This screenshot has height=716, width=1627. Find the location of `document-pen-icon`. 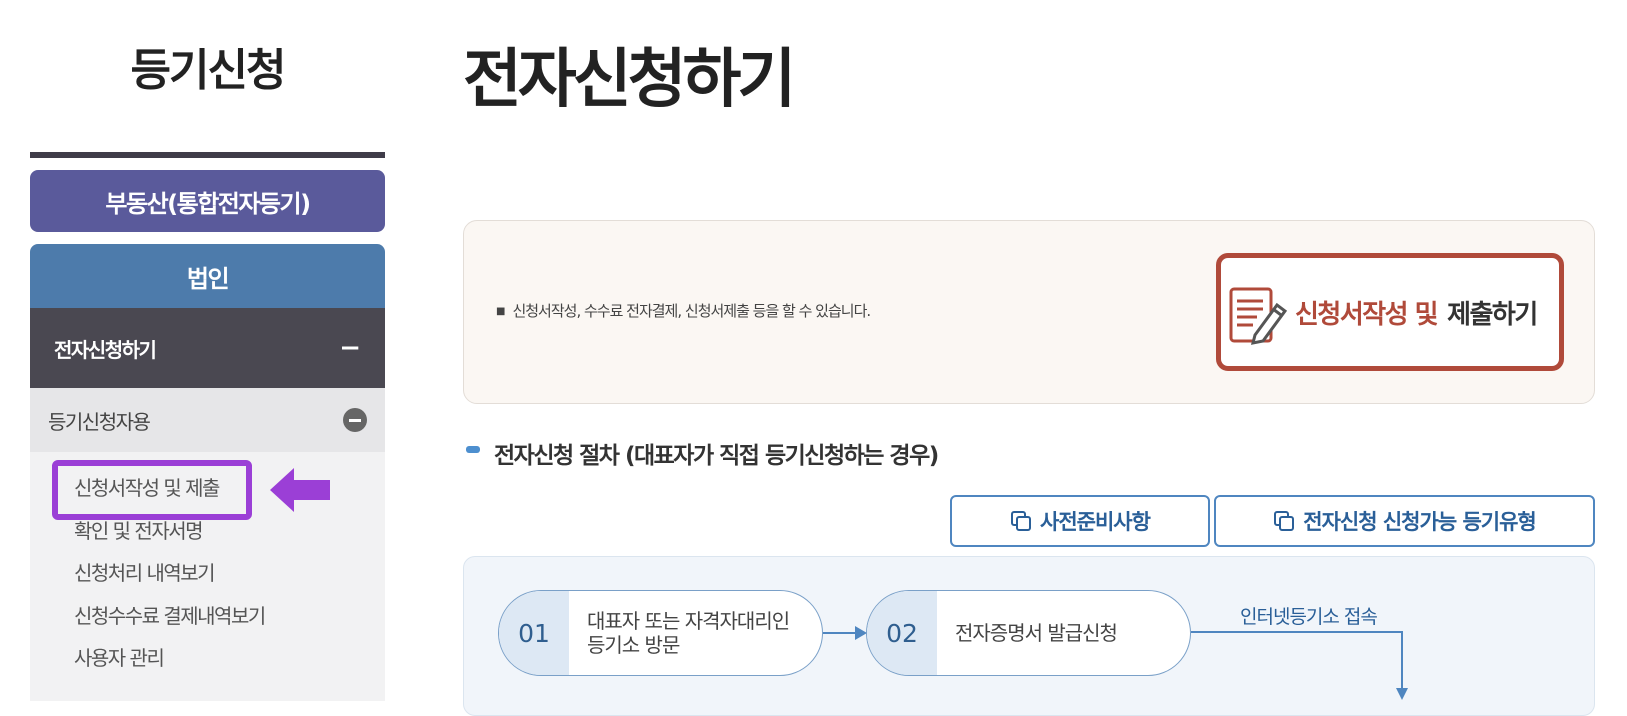

document-pen-icon is located at coordinates (1258, 316).